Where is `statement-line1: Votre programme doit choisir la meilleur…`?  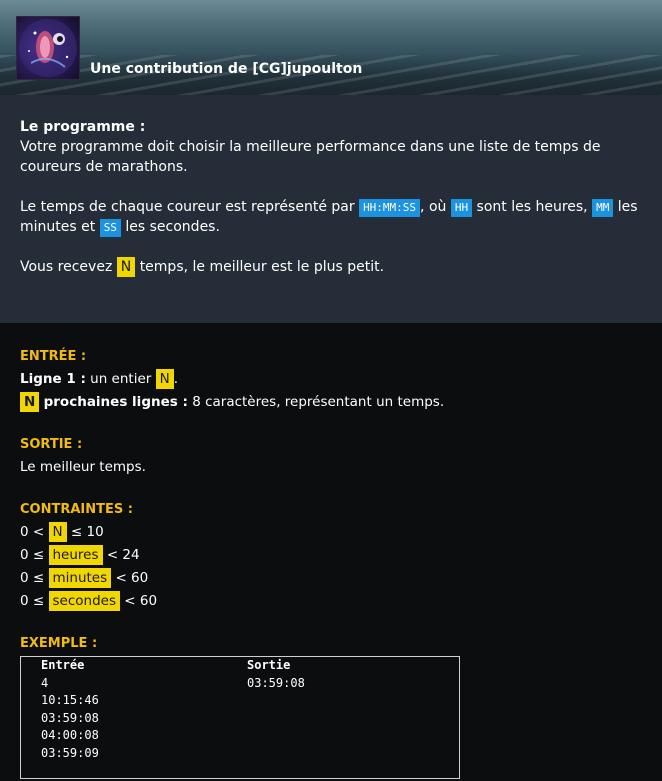
statement-line1: Votre programme doit choisir la meilleur… is located at coordinates (310, 157).